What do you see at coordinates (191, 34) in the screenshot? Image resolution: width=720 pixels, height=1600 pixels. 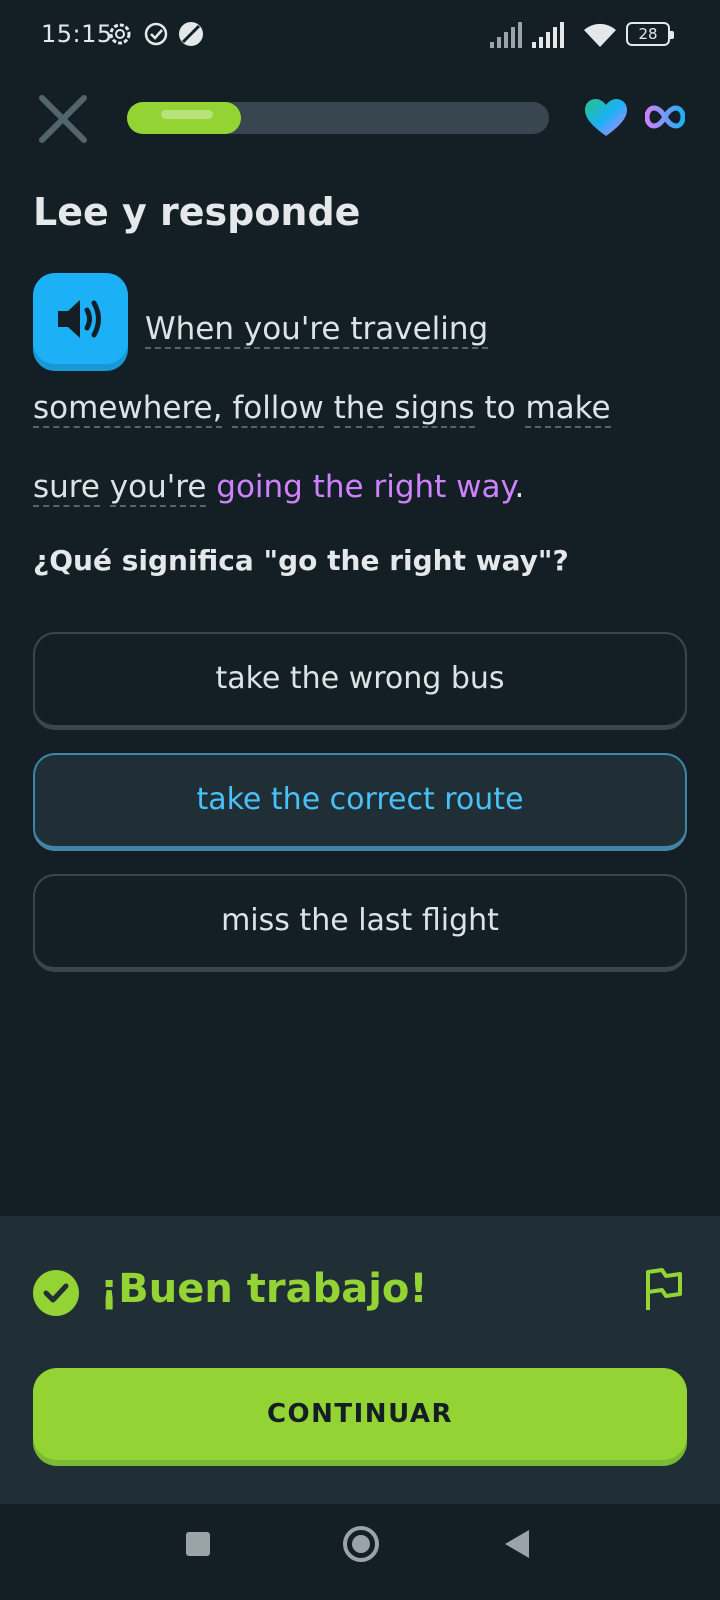 I see `dnd-icon` at bounding box center [191, 34].